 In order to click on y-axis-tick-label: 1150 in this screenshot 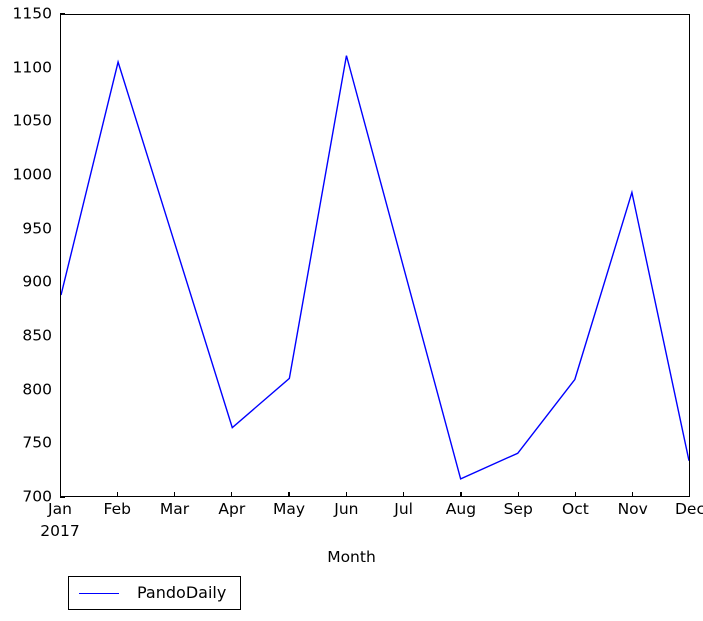, I will do `click(32, 13)`.